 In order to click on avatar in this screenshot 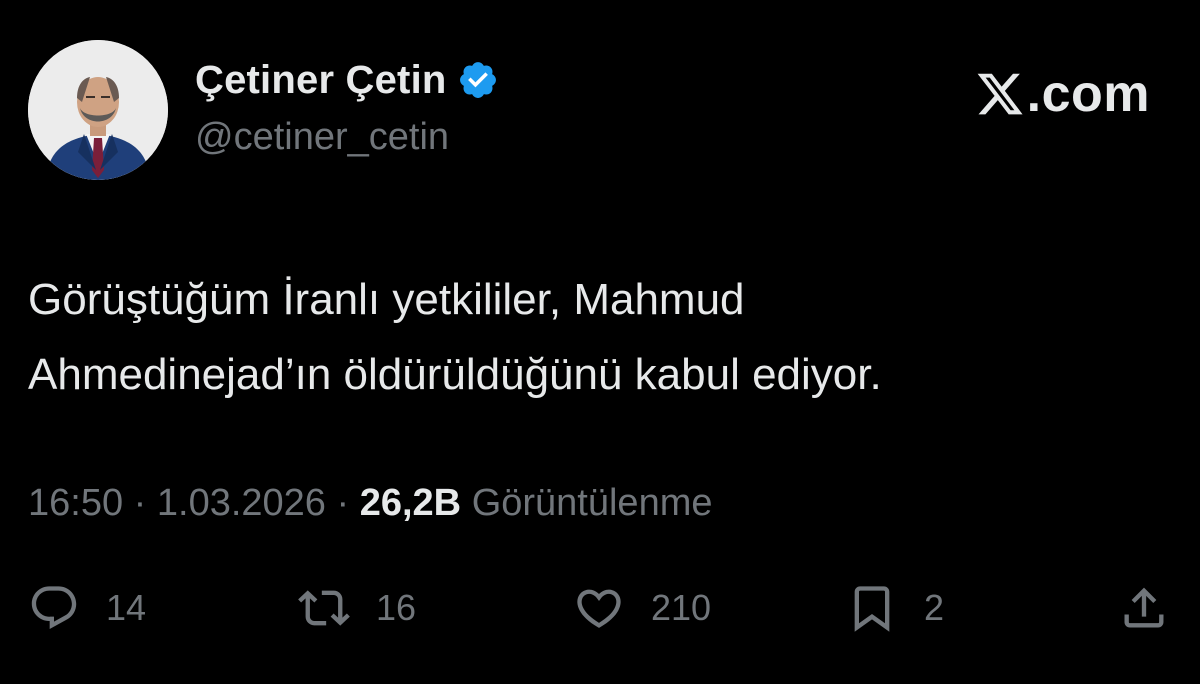, I will do `click(98, 110)`.